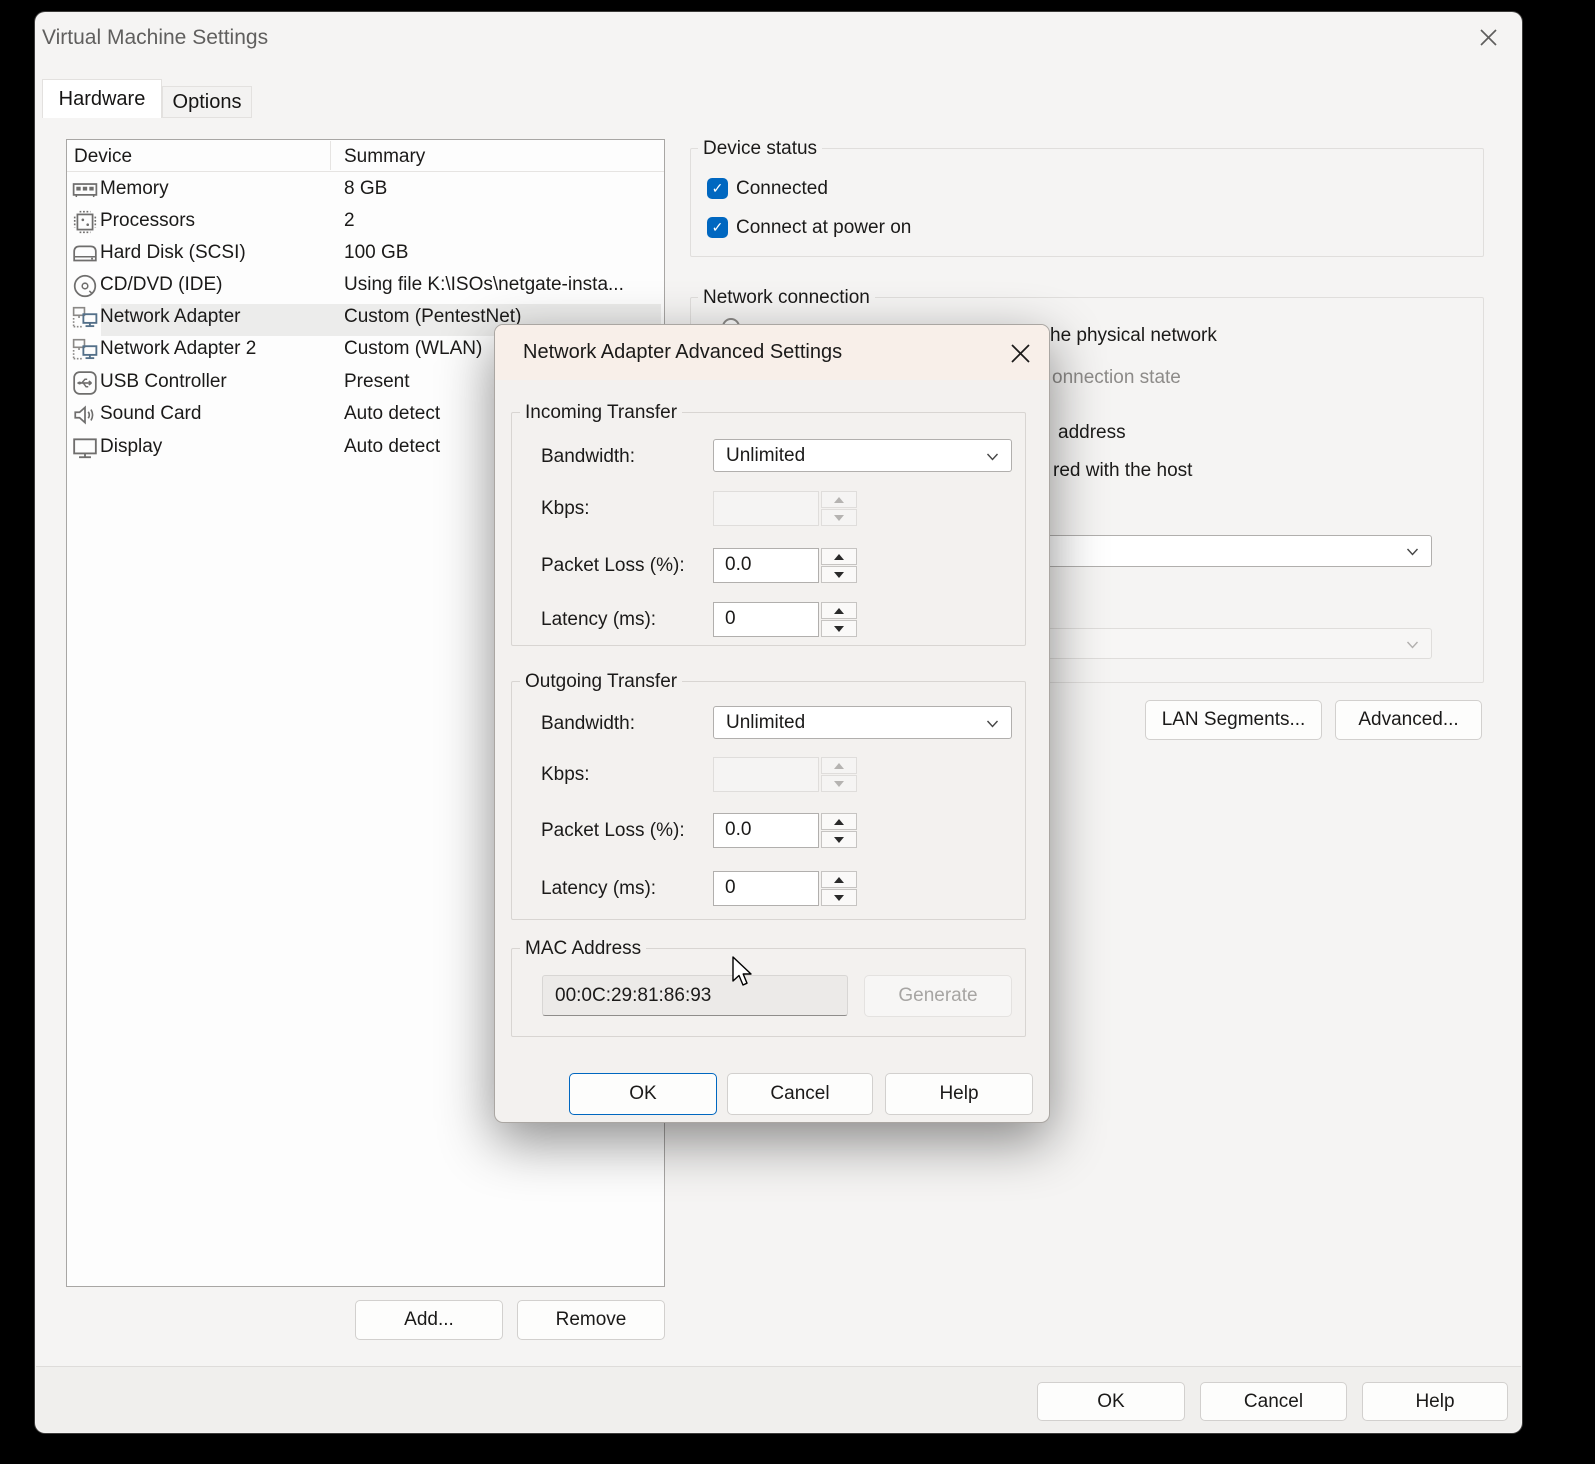 This screenshot has height=1464, width=1595. I want to click on device-summary: Custom (WLAN), so click(413, 348).